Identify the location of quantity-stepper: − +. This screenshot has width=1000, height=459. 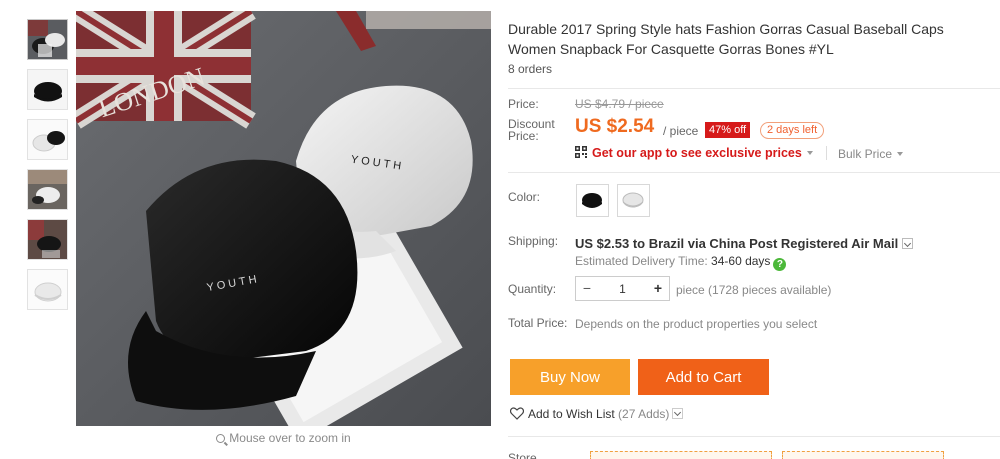
(622, 288).